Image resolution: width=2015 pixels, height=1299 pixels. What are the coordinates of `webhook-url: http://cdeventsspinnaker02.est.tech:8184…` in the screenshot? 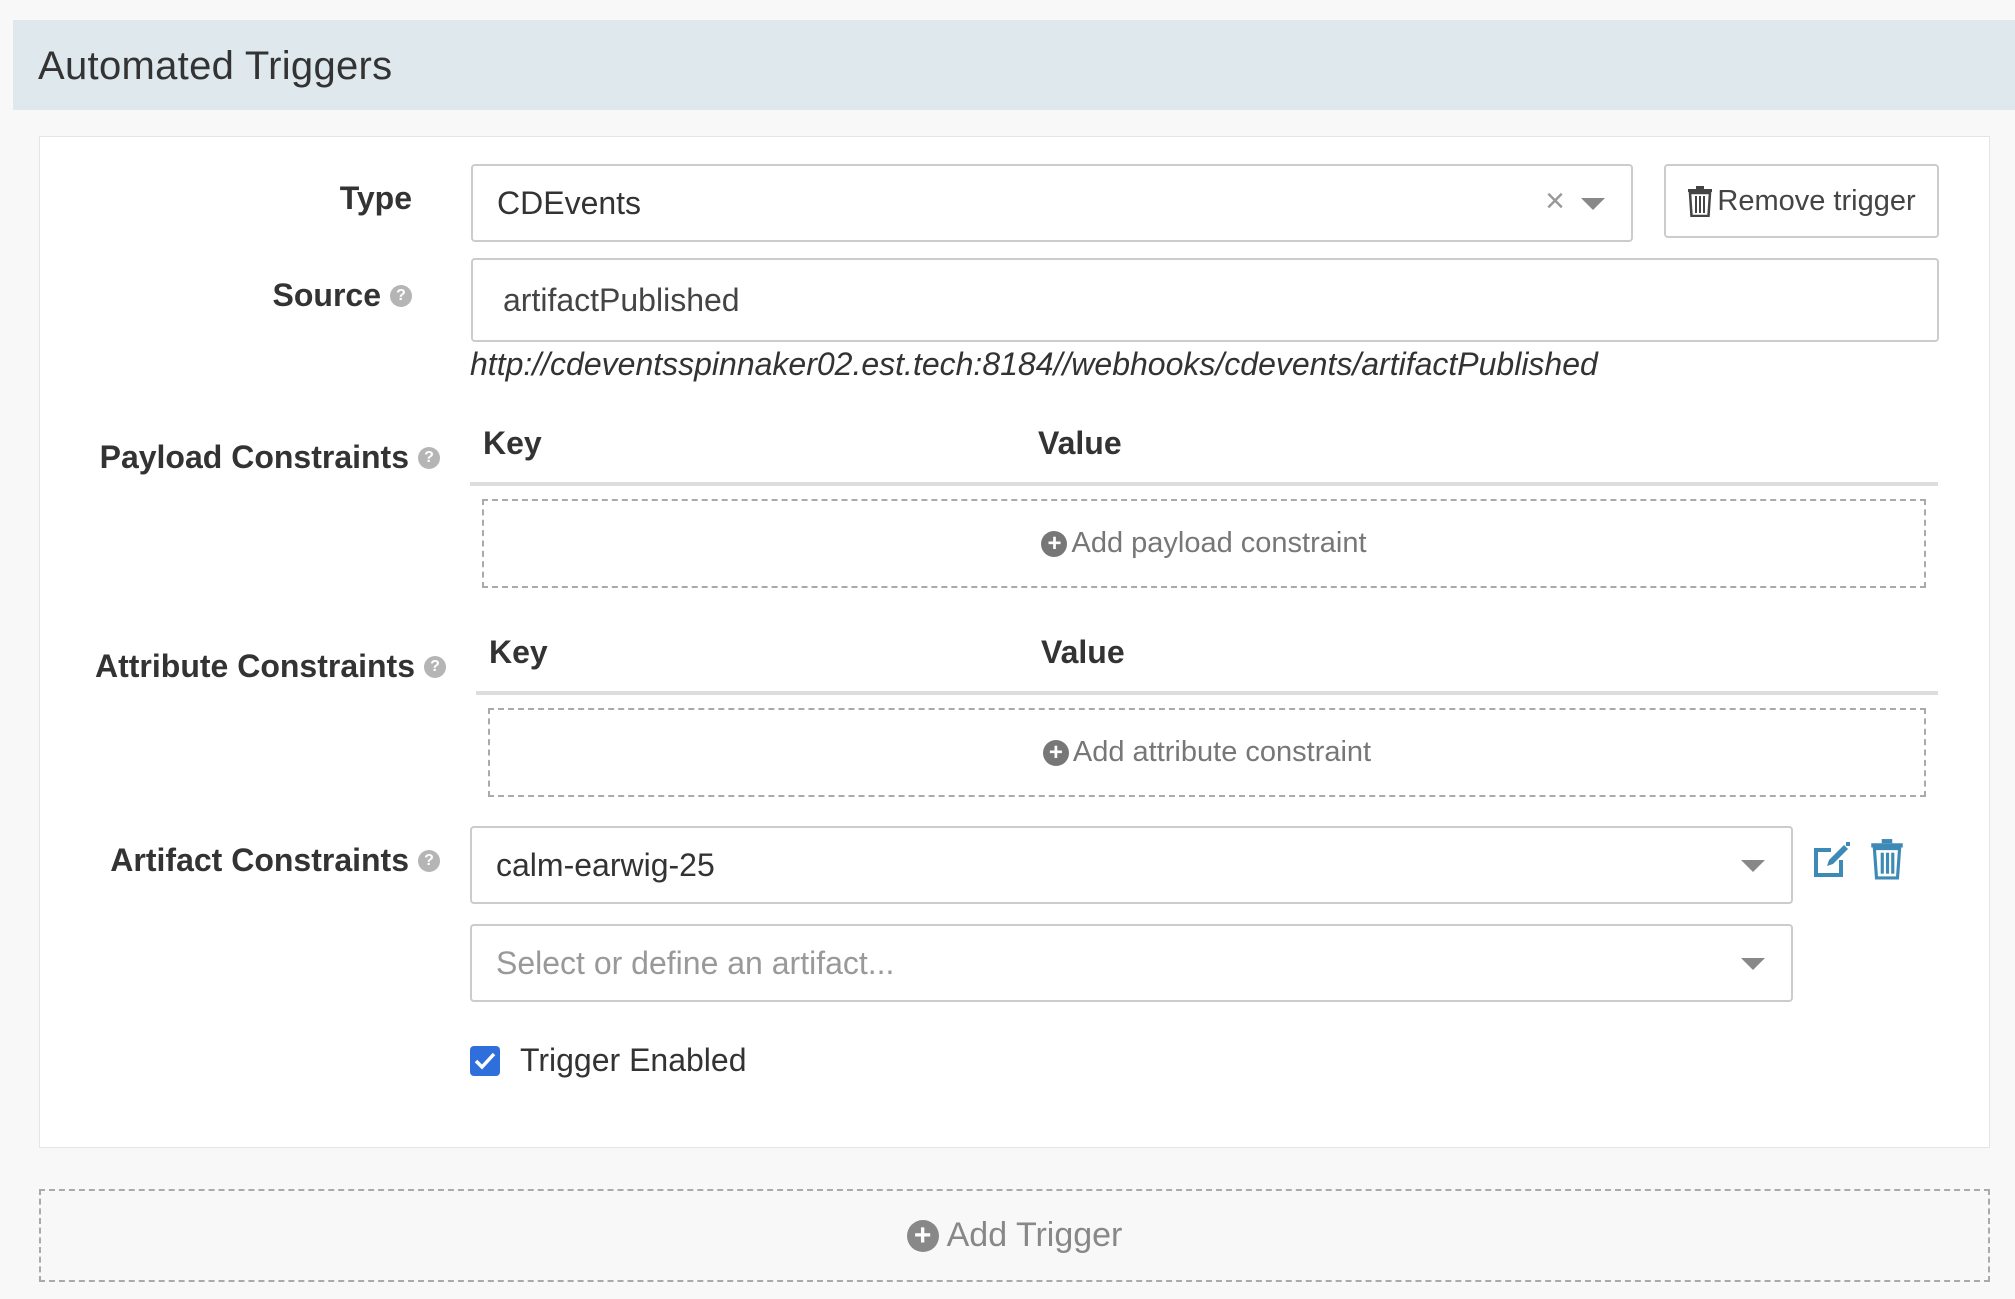 It's located at (1034, 364).